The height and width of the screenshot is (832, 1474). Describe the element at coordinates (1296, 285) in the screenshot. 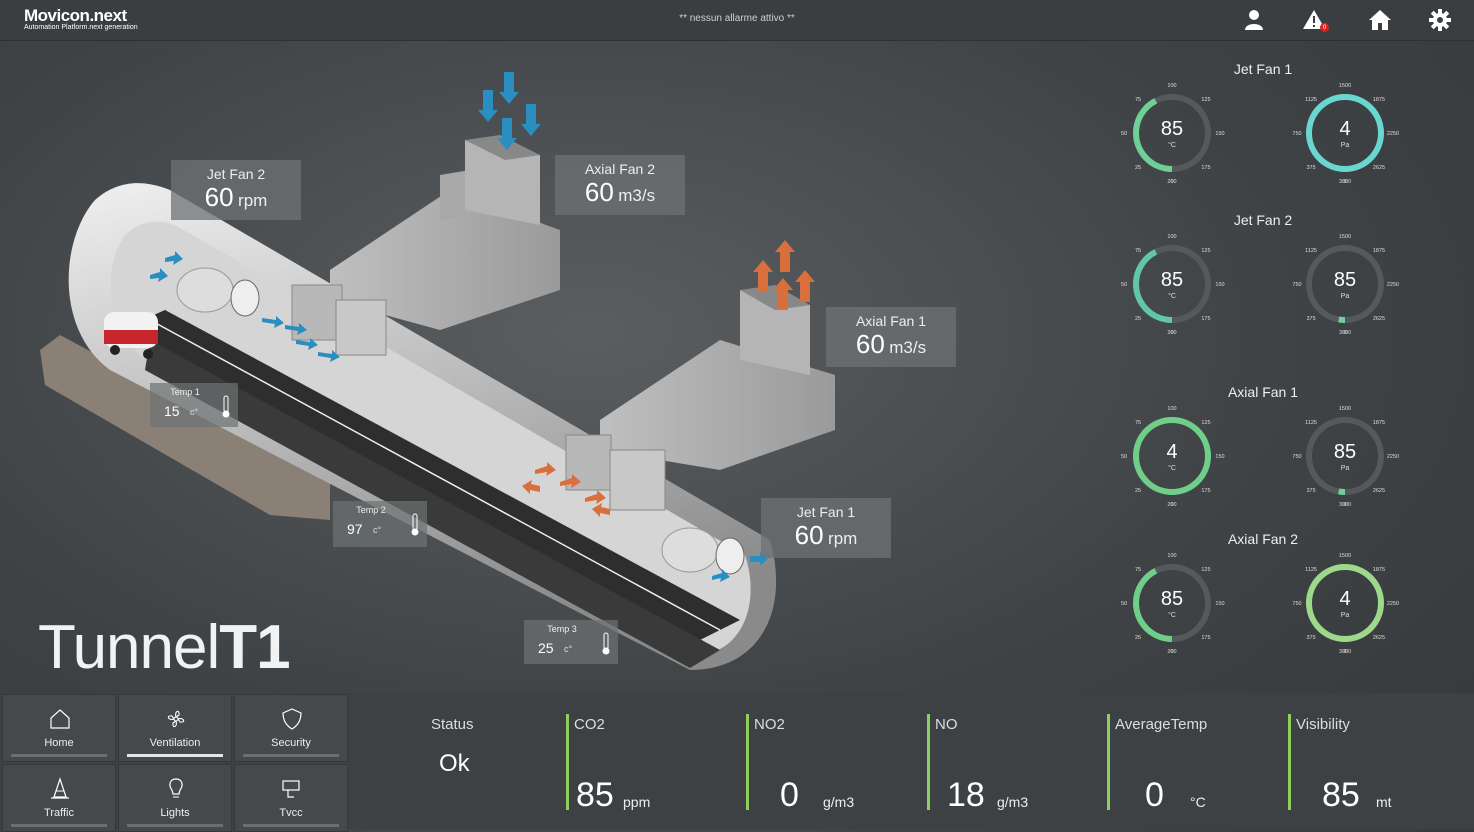

I see `gauge-tick-label: 750` at that location.